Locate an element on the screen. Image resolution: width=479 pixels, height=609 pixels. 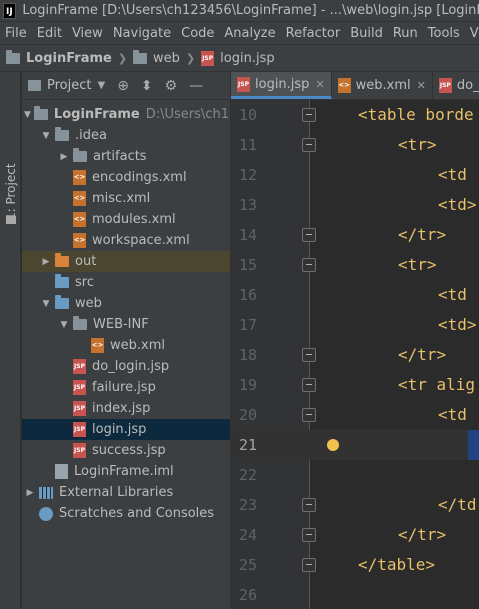
tab-login-jsp: JSP login.jsp ✕ is located at coordinates (281, 85).